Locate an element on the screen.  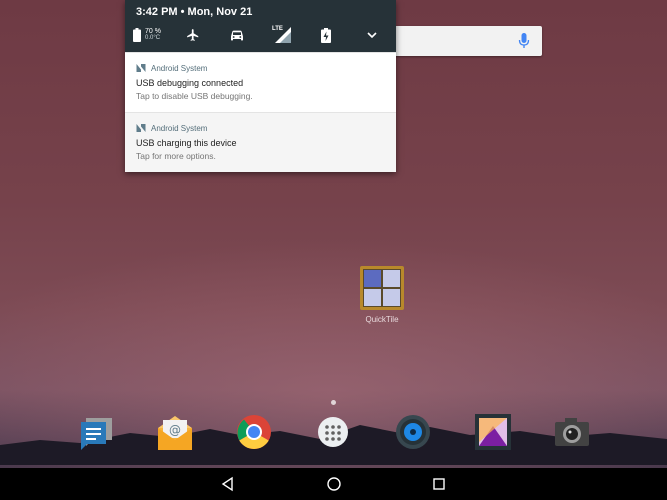
music-app-icon is located at coordinates (413, 432).